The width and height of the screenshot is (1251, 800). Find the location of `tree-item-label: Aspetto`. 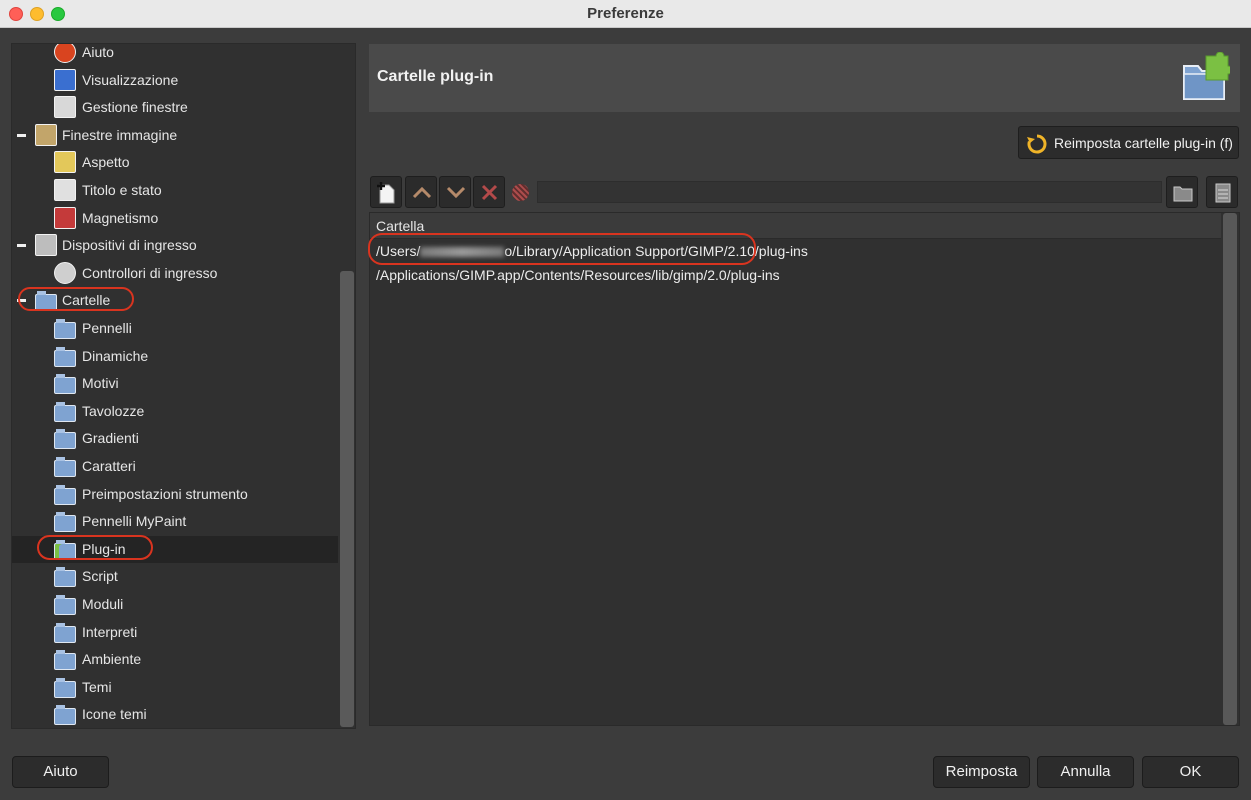

tree-item-label: Aspetto is located at coordinates (106, 162).